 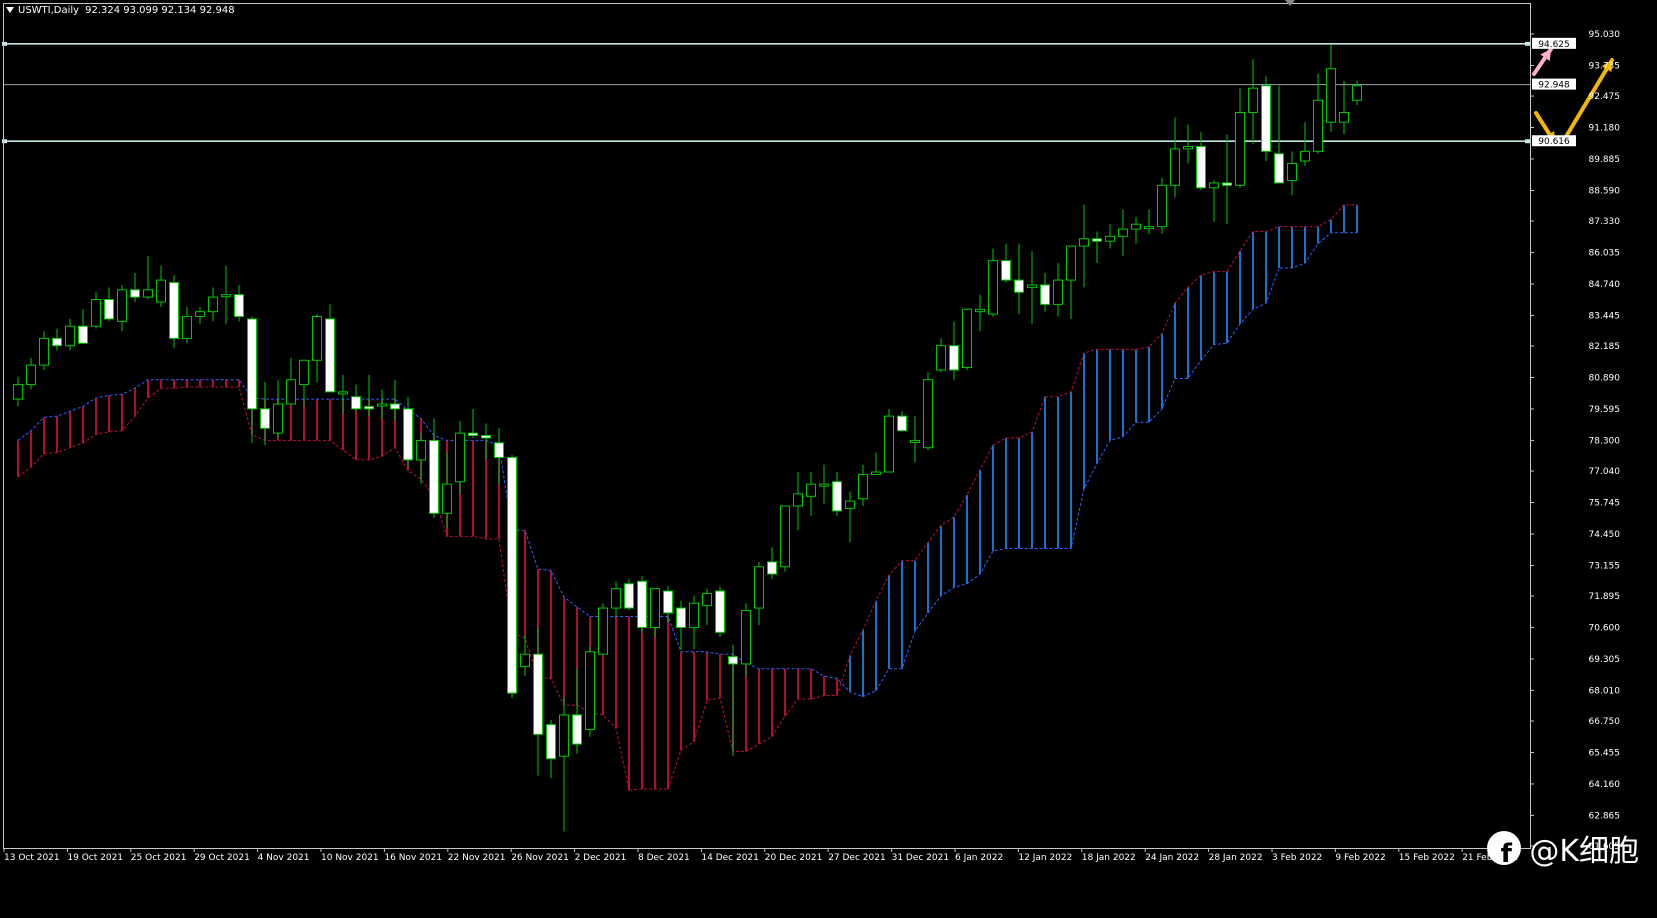 What do you see at coordinates (1605, 379) in the screenshot?
I see `price-label: 80.890` at bounding box center [1605, 379].